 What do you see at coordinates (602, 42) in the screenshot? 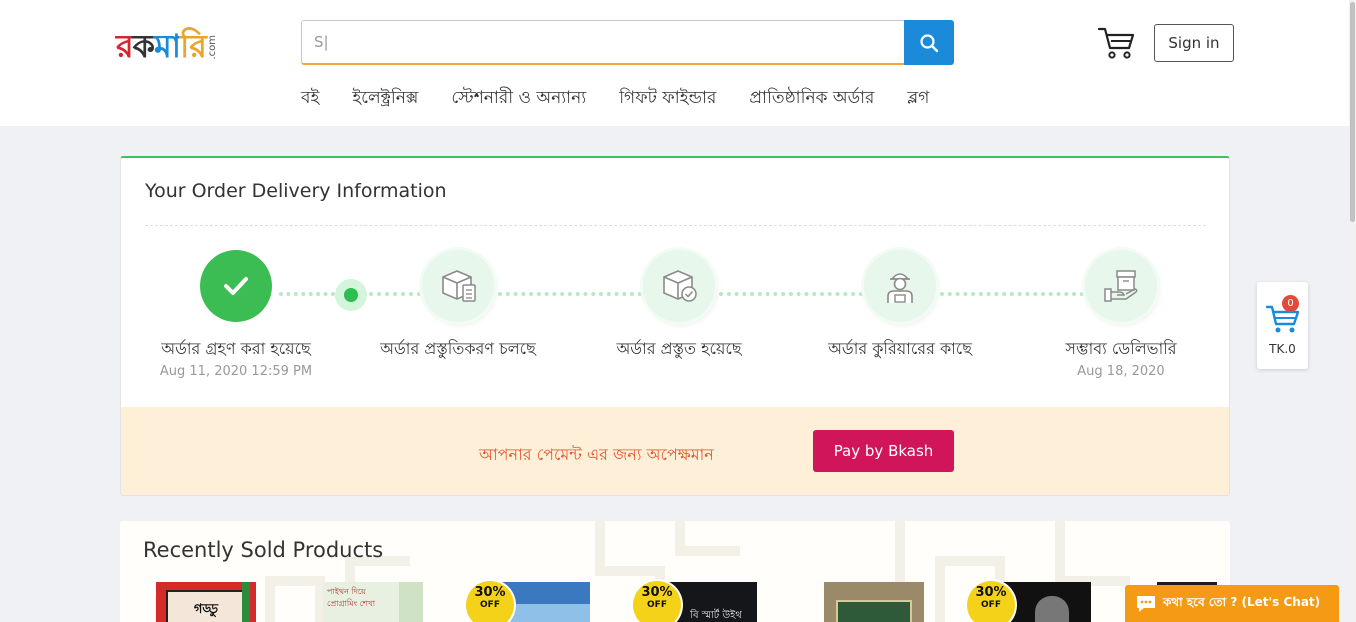
I see `search-input` at bounding box center [602, 42].